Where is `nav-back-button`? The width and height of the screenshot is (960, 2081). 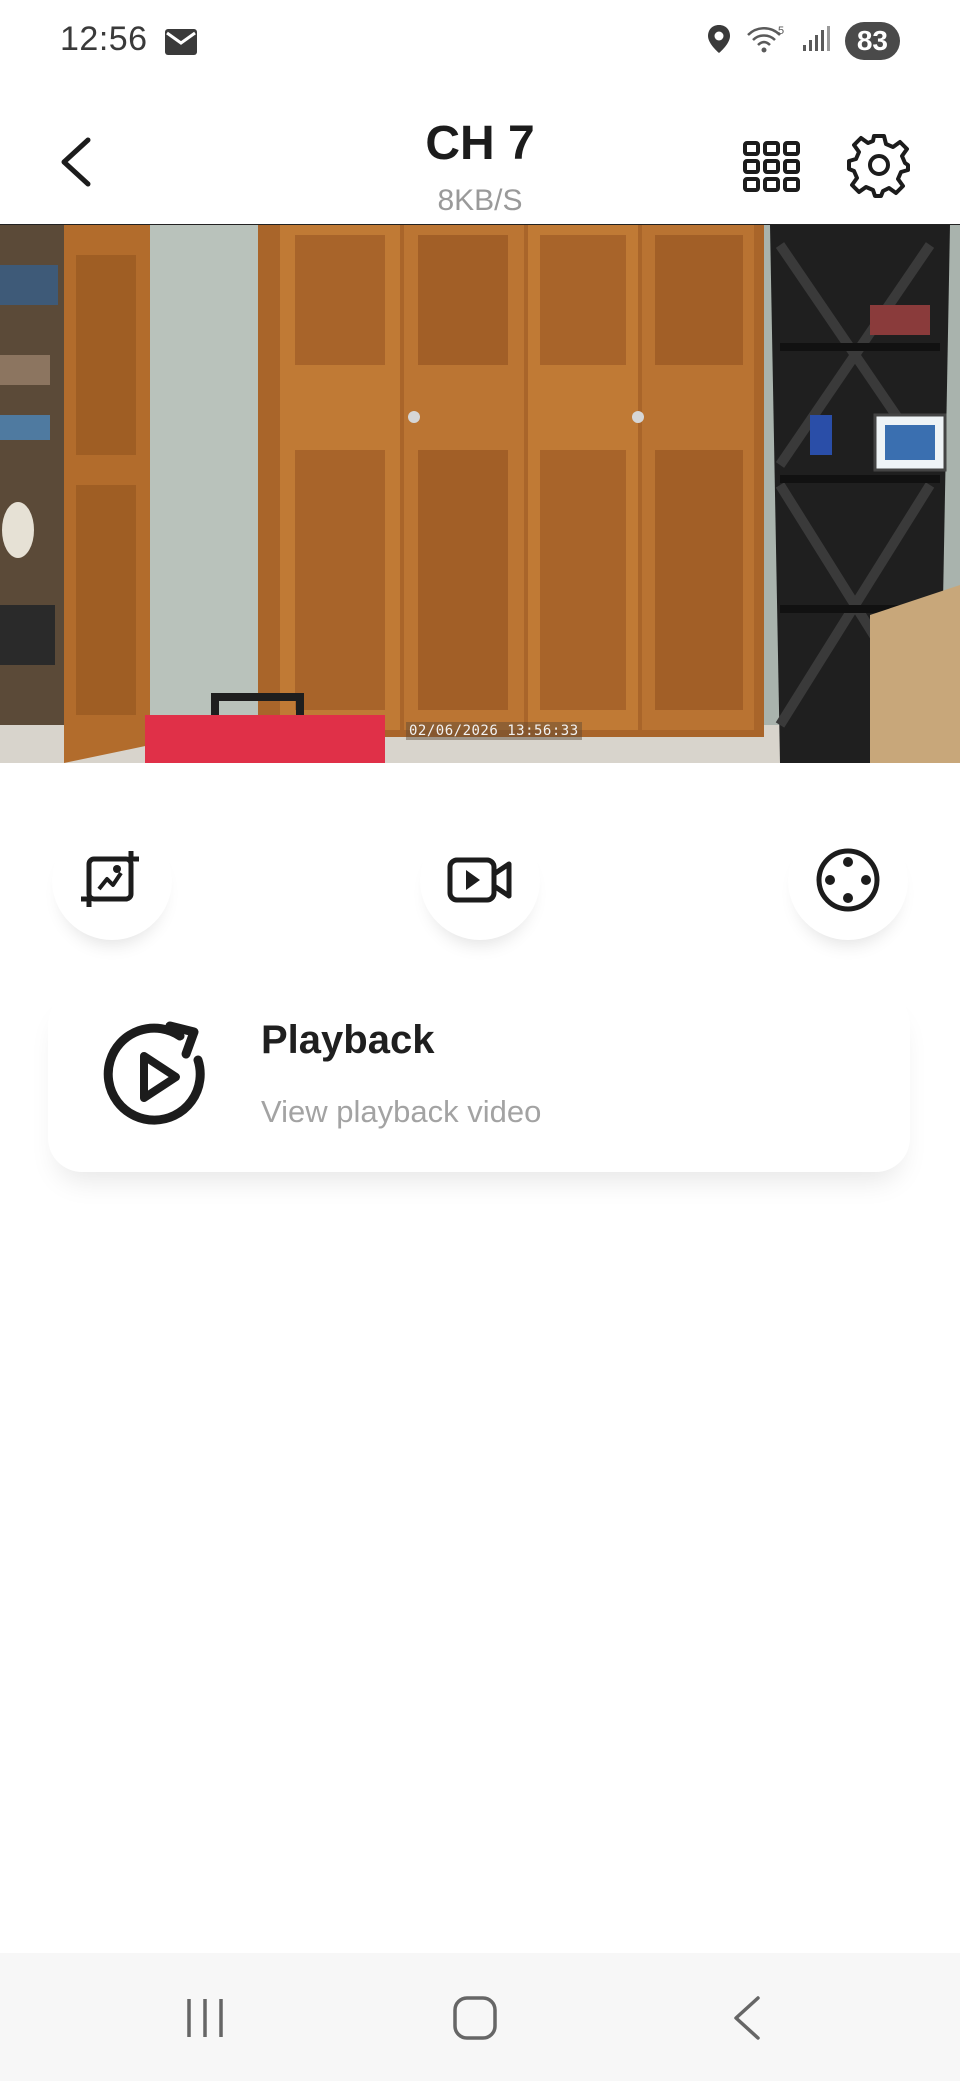 nav-back-button is located at coordinates (747, 2018).